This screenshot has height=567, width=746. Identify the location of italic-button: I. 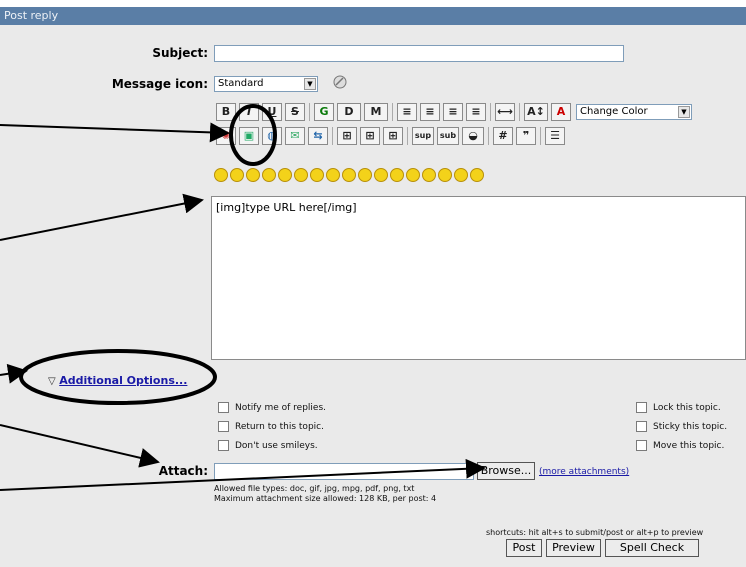
(249, 112).